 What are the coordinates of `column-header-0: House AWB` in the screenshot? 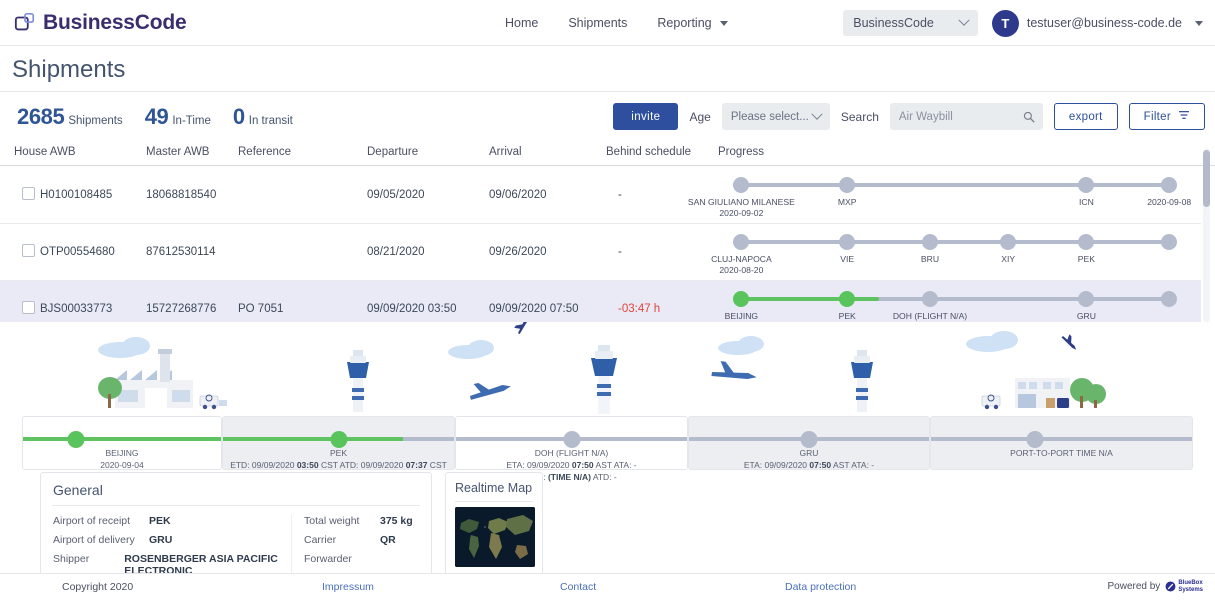 It's located at (45, 152).